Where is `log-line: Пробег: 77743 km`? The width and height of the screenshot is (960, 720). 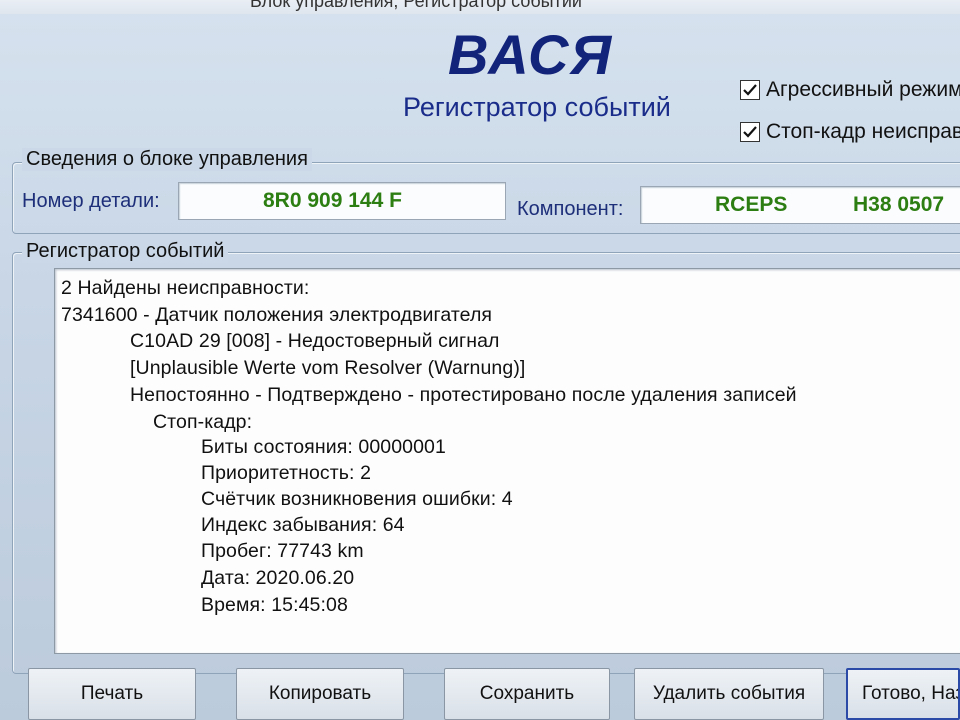 log-line: Пробег: 77743 km is located at coordinates (282, 551).